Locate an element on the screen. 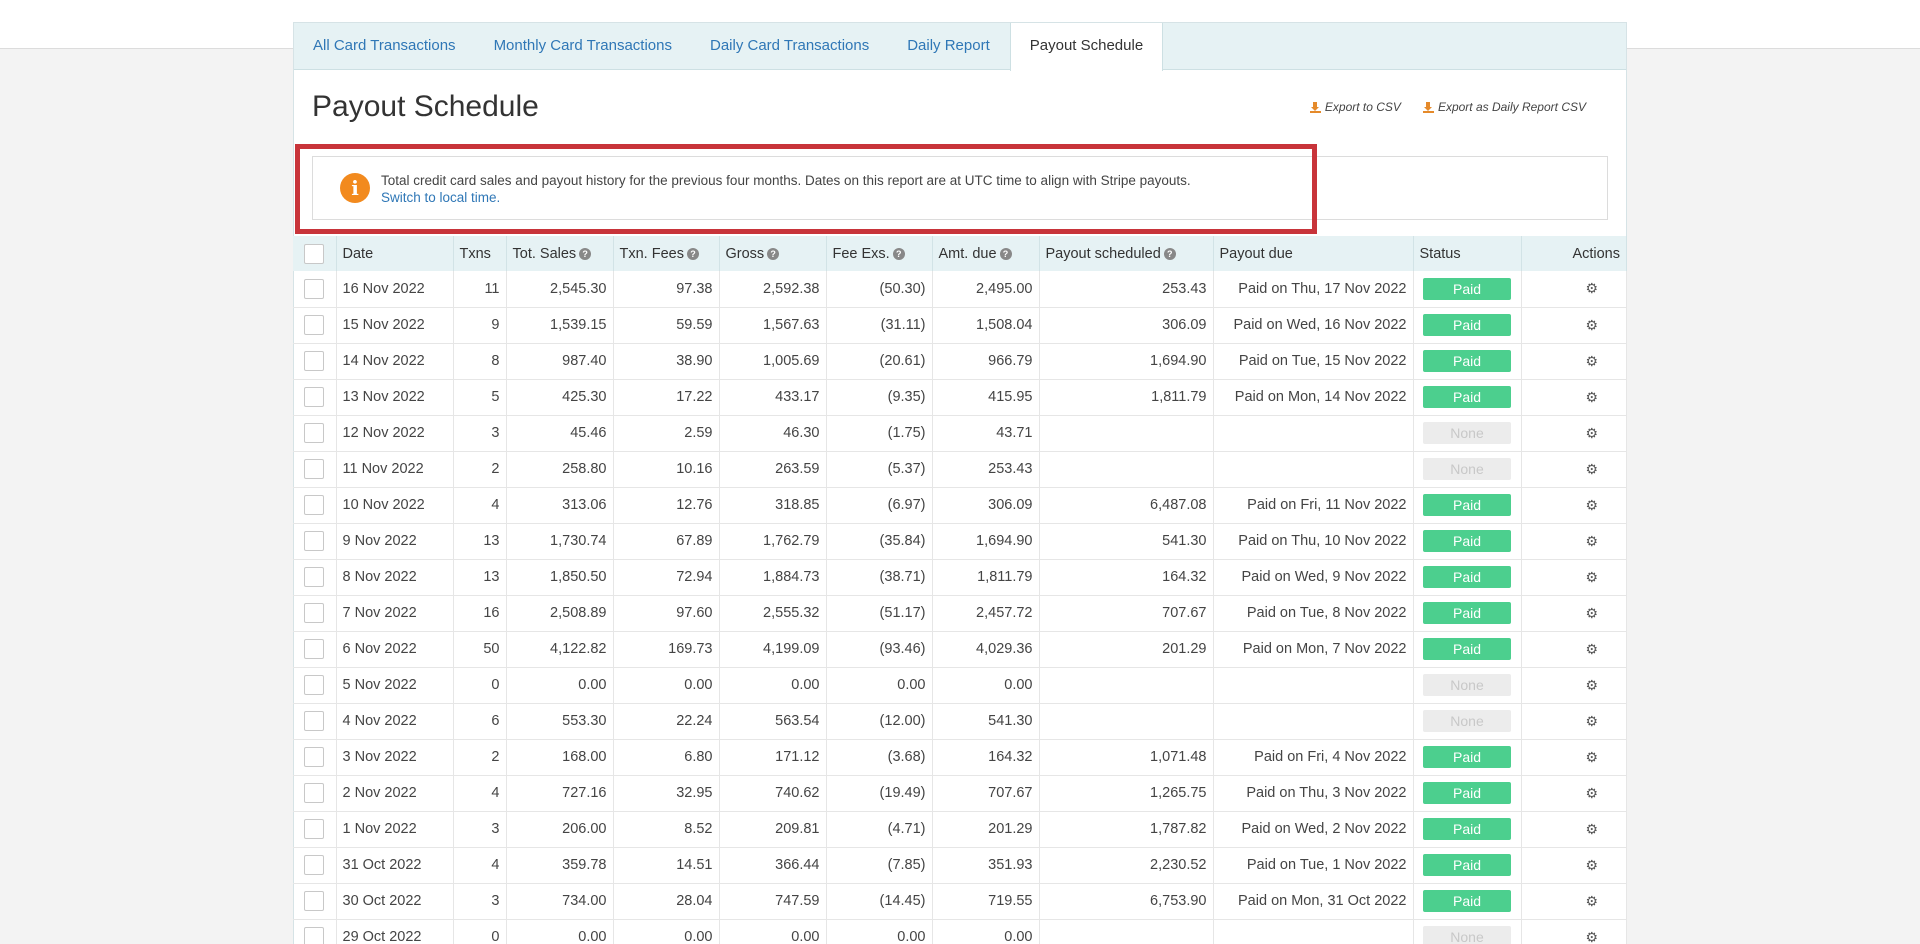 The image size is (1920, 944). col-tot-sales: Tot. Sales? is located at coordinates (560, 253).